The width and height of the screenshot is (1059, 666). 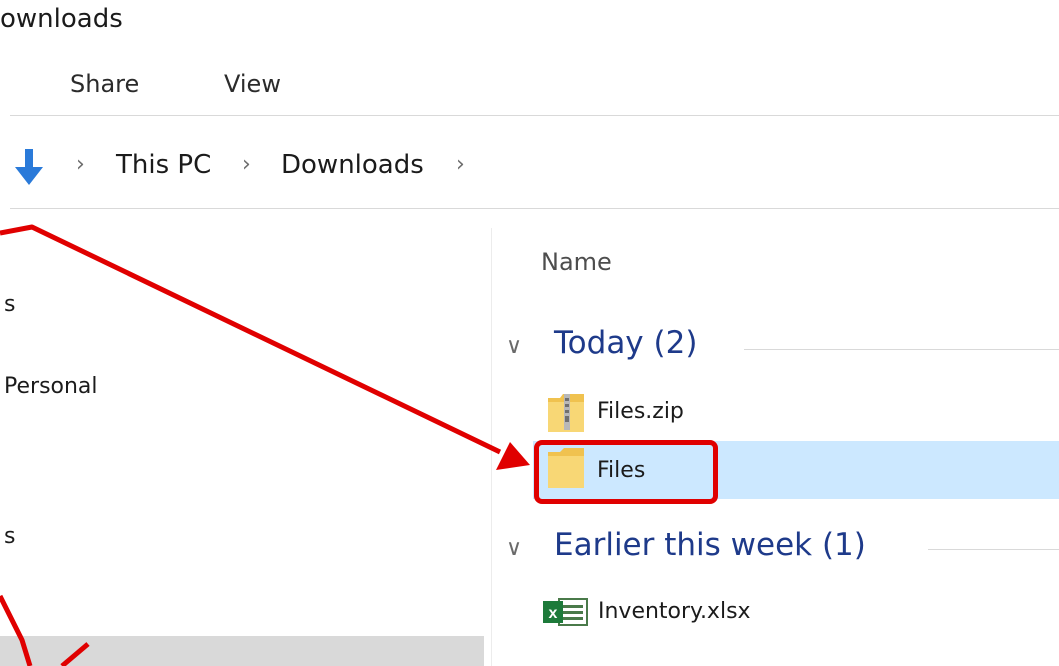 I want to click on arrowhead-icon, so click(x=513, y=456).